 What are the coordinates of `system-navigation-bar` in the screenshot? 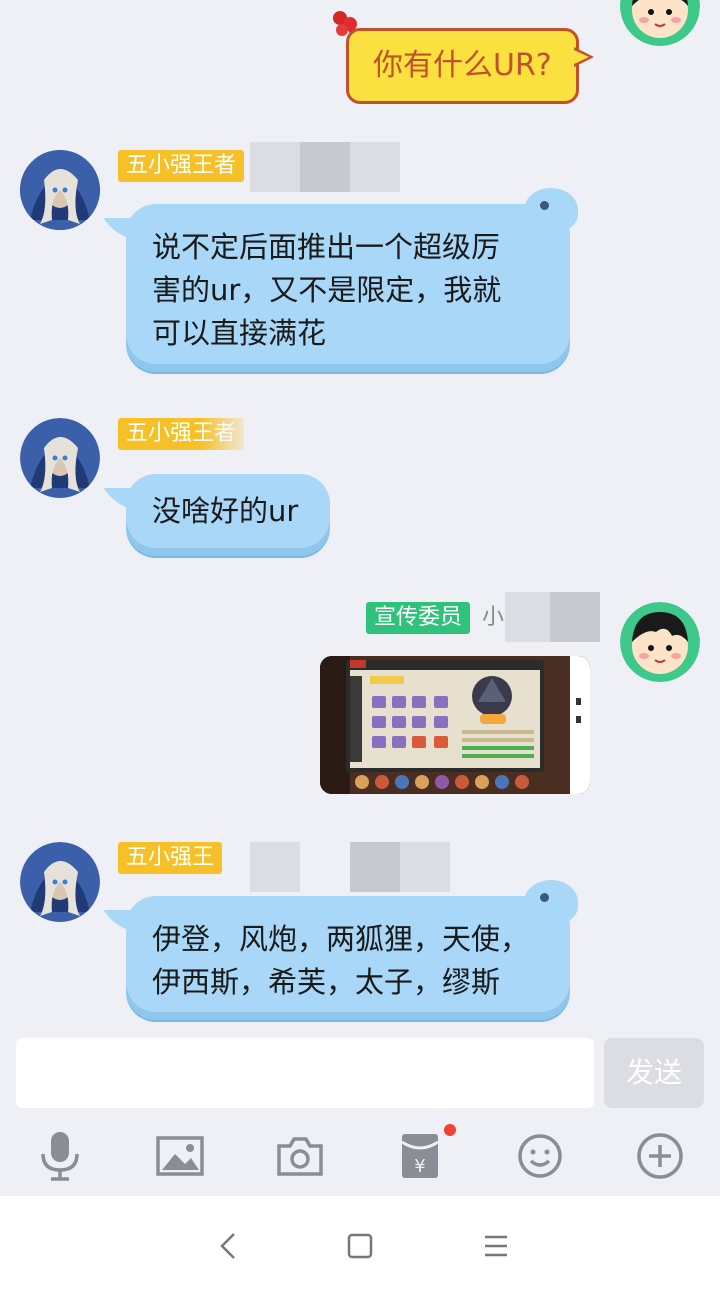 It's located at (360, 1244).